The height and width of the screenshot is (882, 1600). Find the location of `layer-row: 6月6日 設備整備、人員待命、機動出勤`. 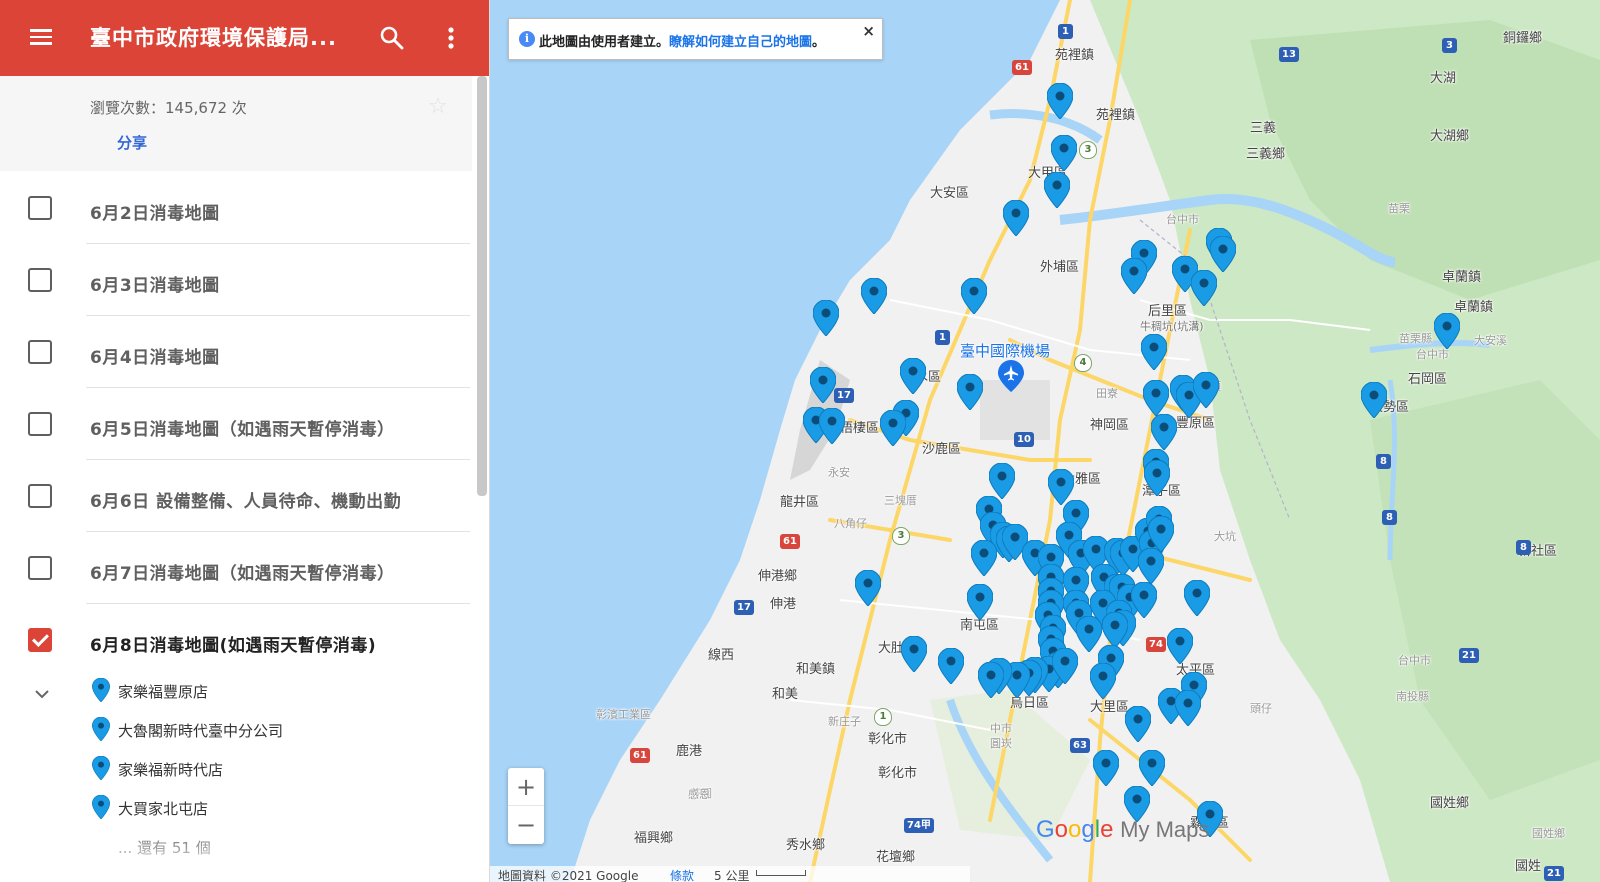

layer-row: 6月6日 設備整備、人員待命、機動出勤 is located at coordinates (236, 496).